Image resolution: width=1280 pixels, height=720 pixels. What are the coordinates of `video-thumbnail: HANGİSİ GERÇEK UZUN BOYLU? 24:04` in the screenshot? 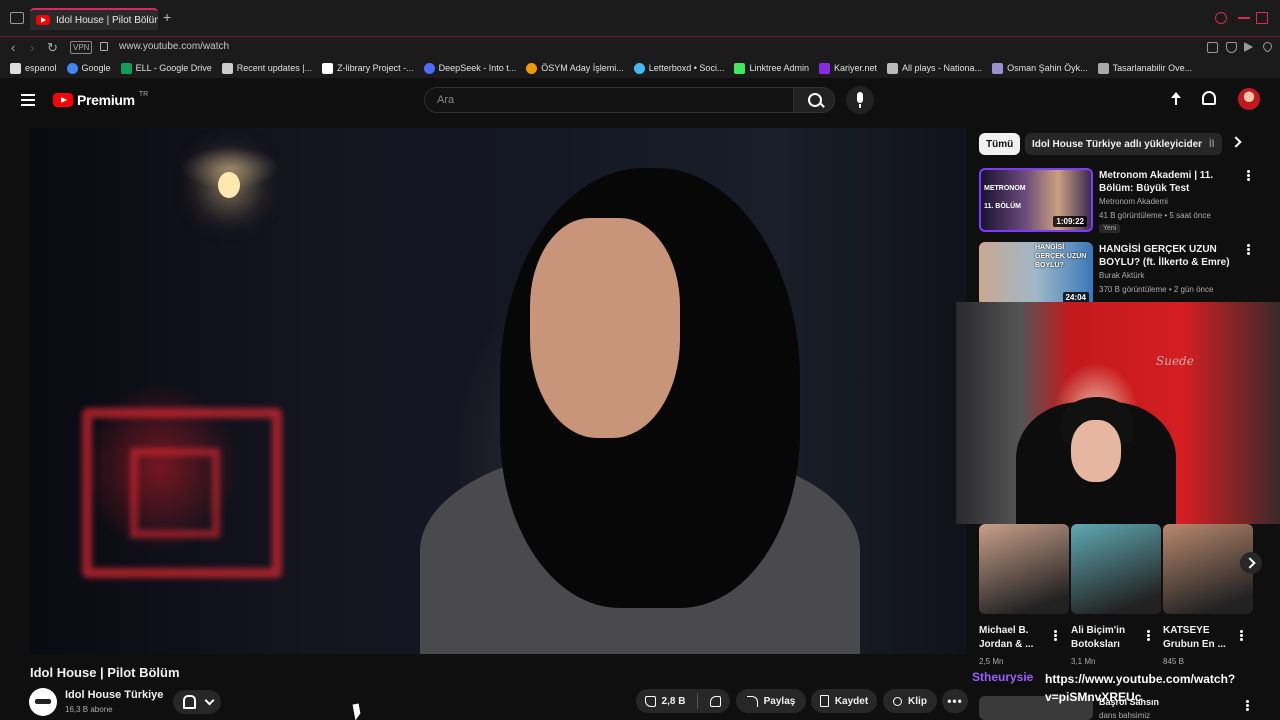 It's located at (1036, 274).